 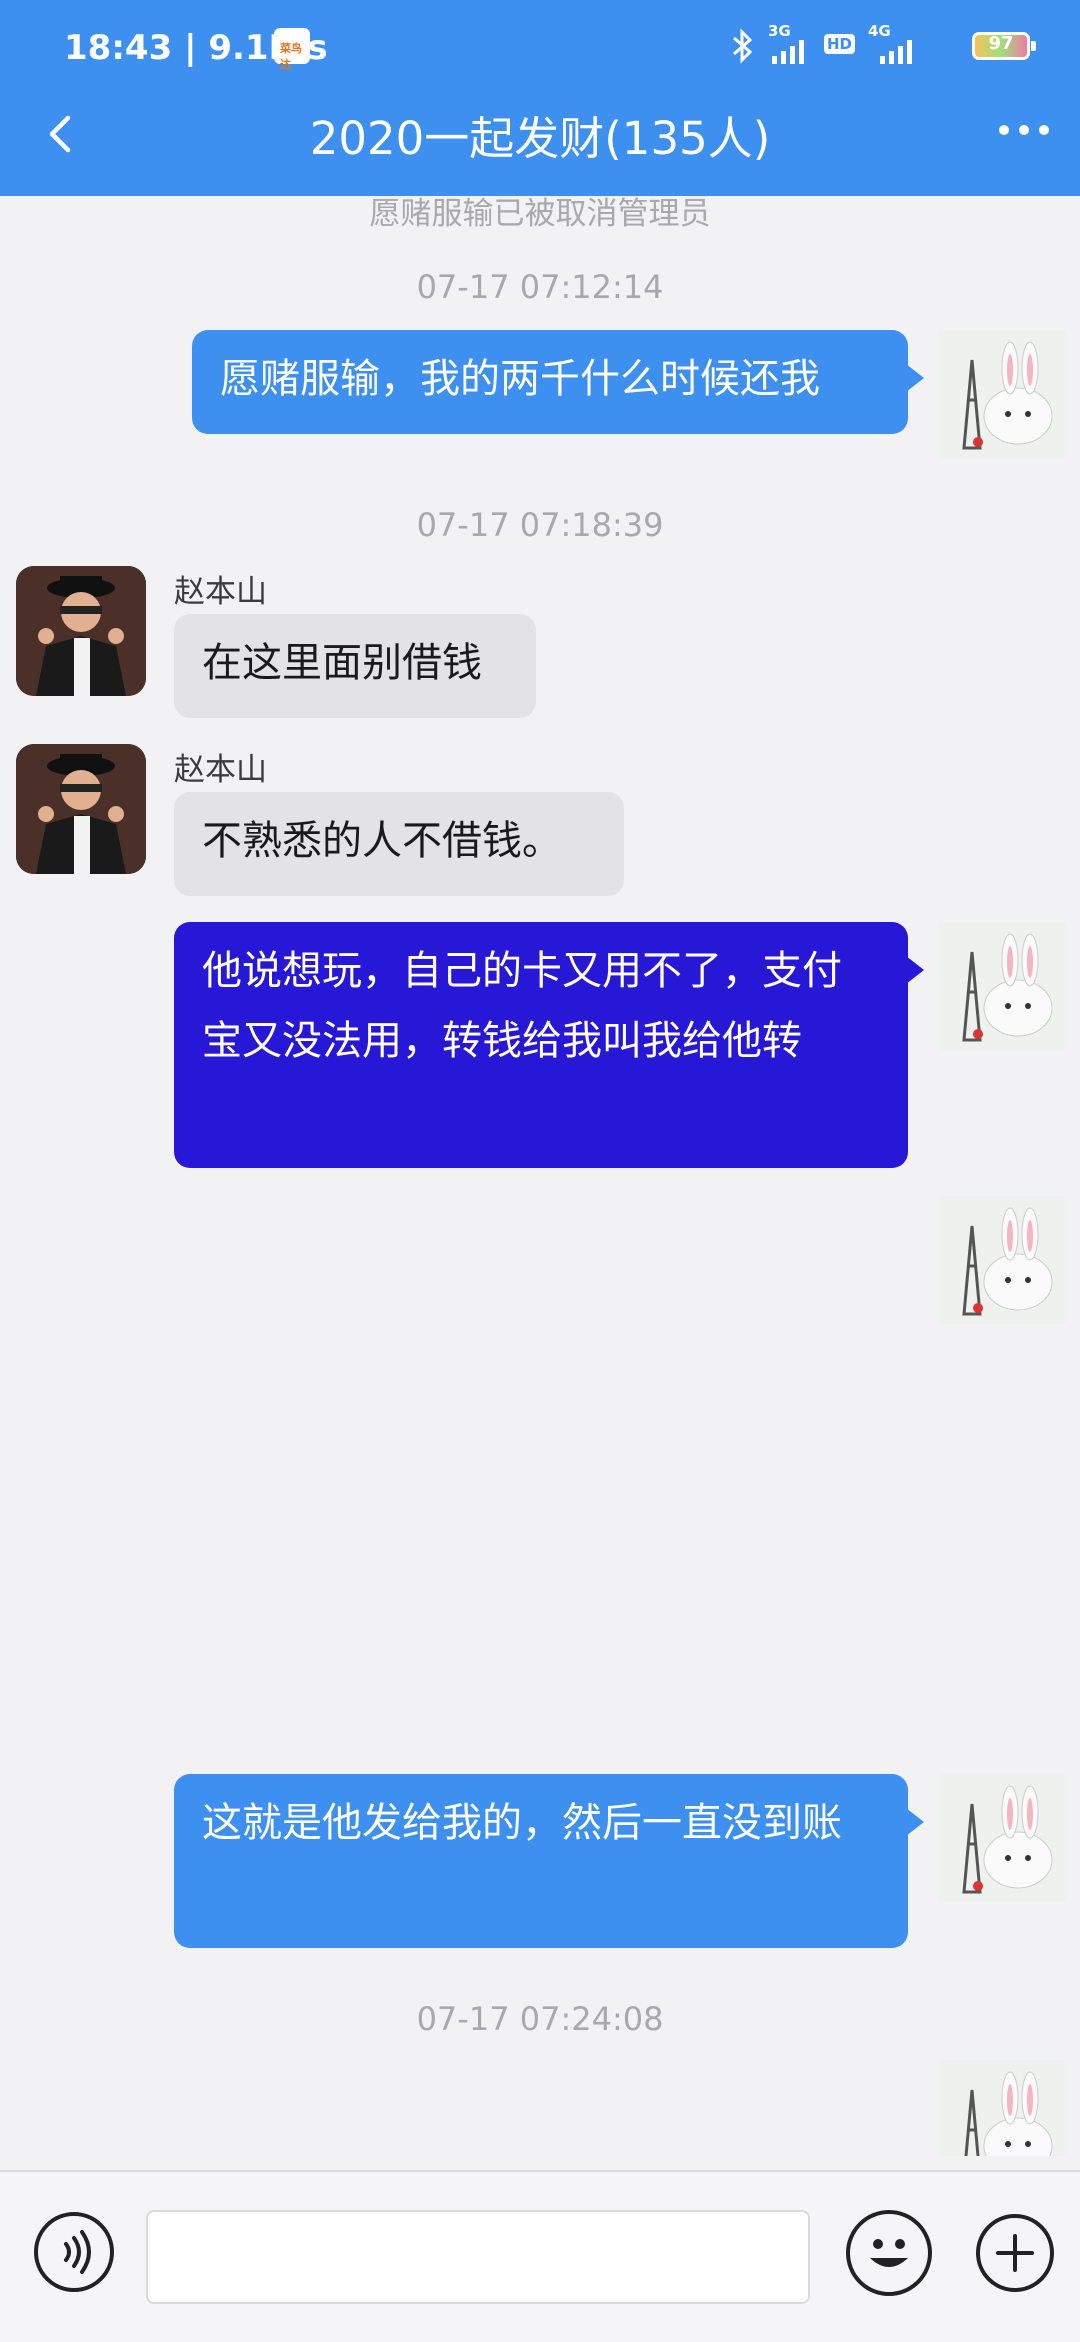 What do you see at coordinates (558, 382) in the screenshot?
I see `message-bubble-outgoing: 愿赌服输，我的两千什么时候还我` at bounding box center [558, 382].